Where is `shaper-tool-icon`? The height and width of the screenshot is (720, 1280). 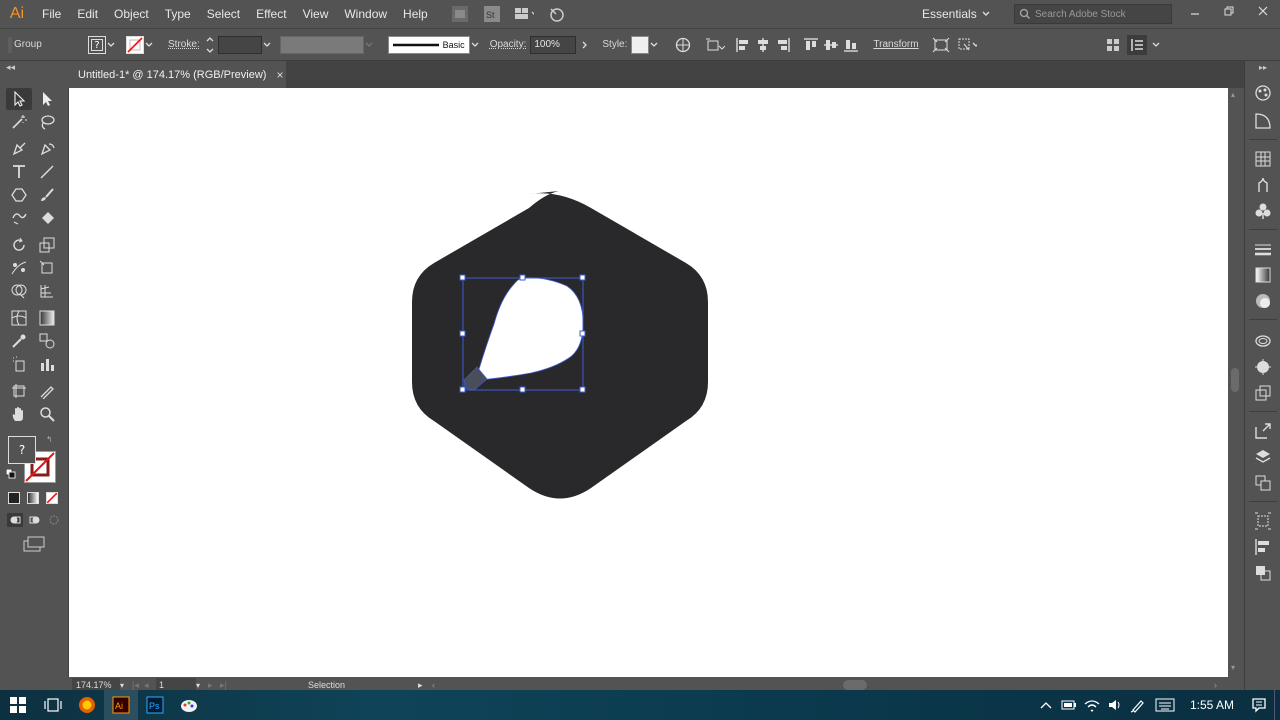
shaper-tool-icon is located at coordinates (19, 218).